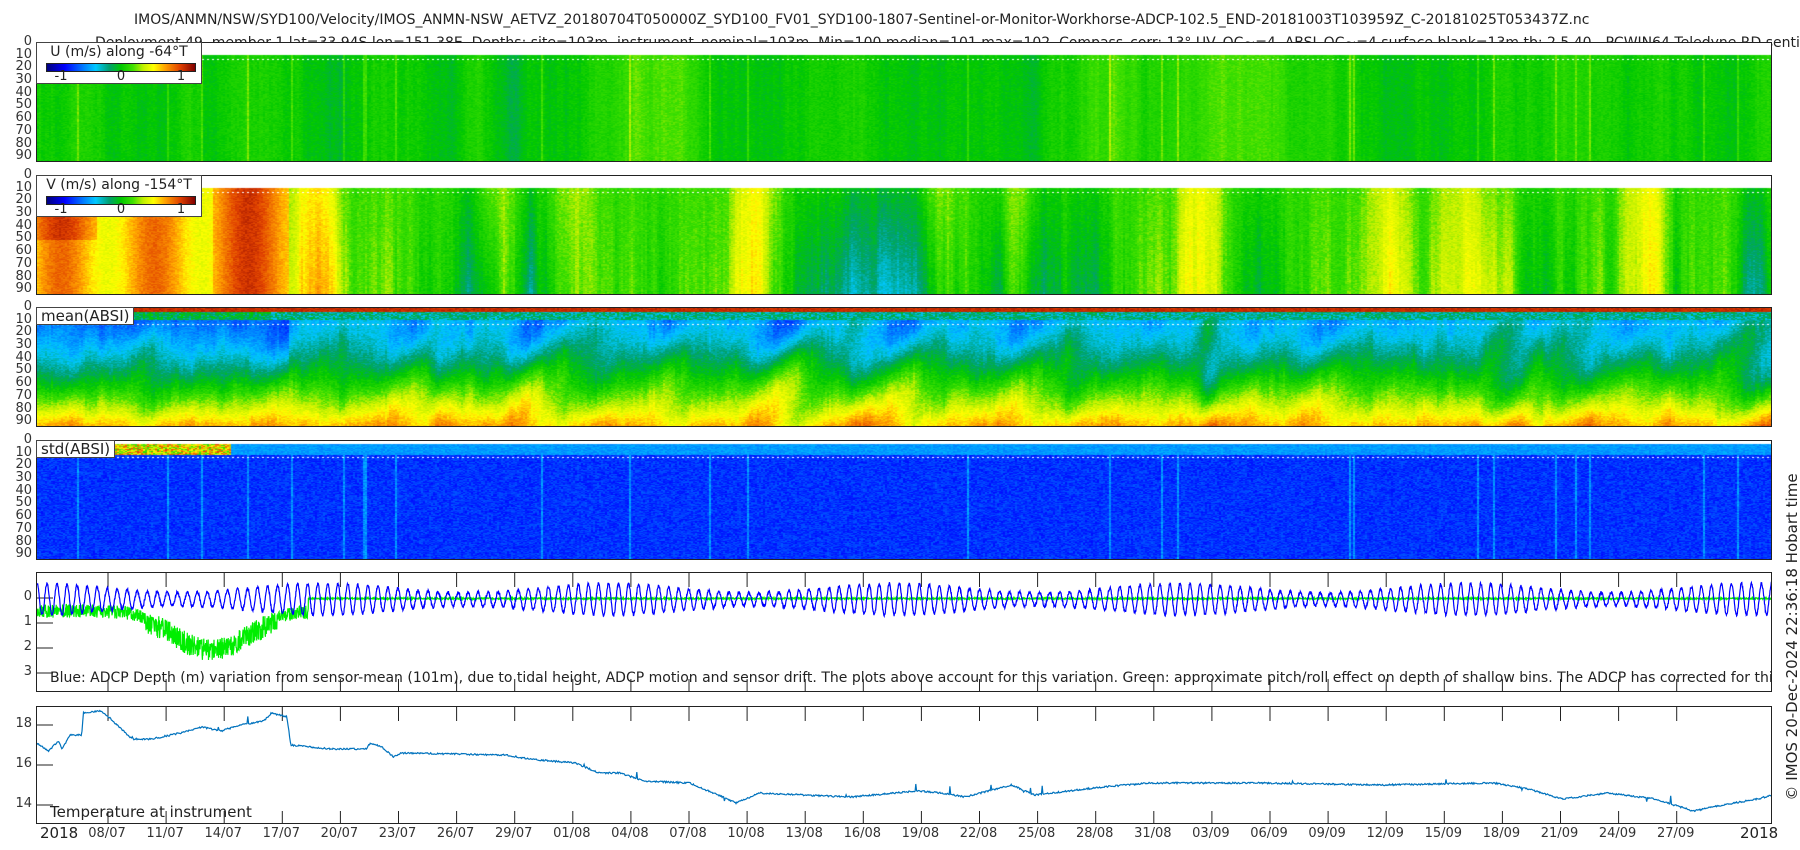 This screenshot has height=850, width=1800. I want to click on v-colorbar-legend: V (m/s) along -154°T -1 0 1, so click(119, 196).